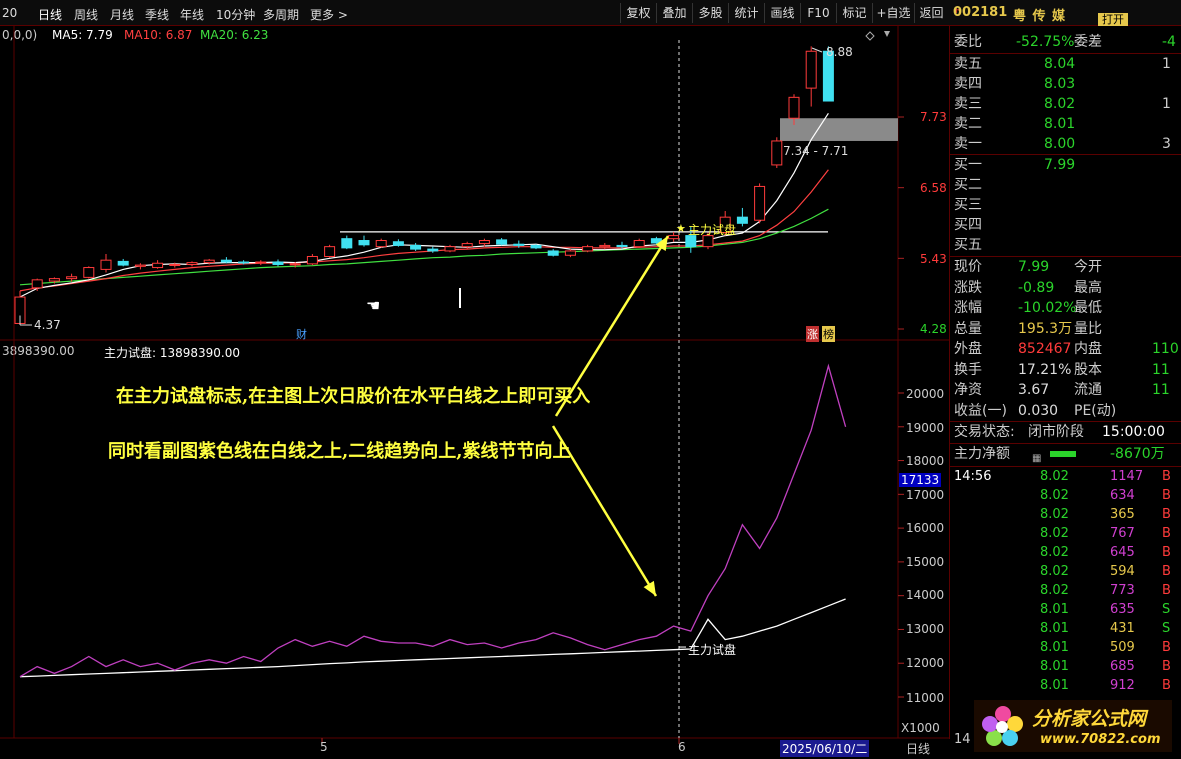  What do you see at coordinates (1169, 42) in the screenshot?
I see `weicha-value: -4` at bounding box center [1169, 42].